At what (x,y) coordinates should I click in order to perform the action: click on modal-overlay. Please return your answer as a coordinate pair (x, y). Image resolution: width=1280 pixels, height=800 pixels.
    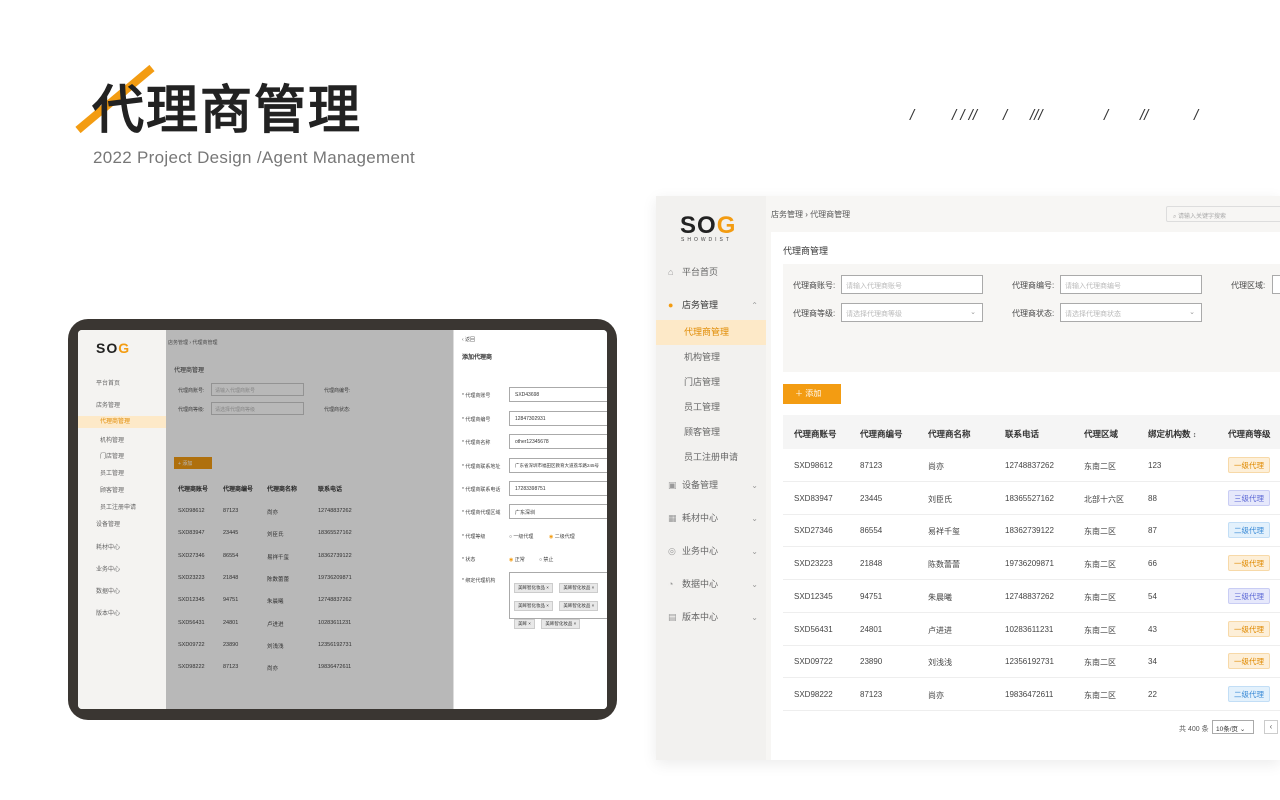
    Looking at the image, I should click on (309, 519).